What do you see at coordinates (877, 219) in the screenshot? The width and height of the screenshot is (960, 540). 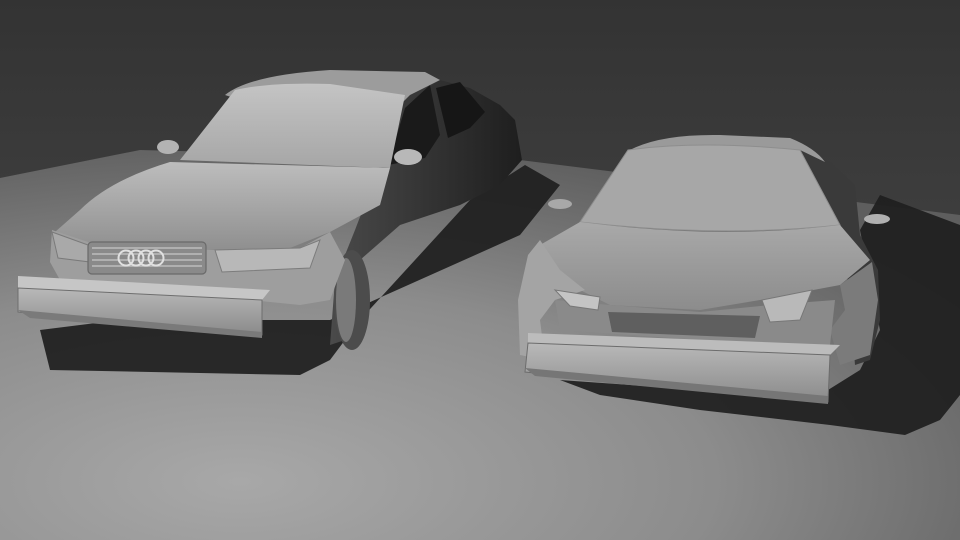 I see `sports-car-right-mirror` at bounding box center [877, 219].